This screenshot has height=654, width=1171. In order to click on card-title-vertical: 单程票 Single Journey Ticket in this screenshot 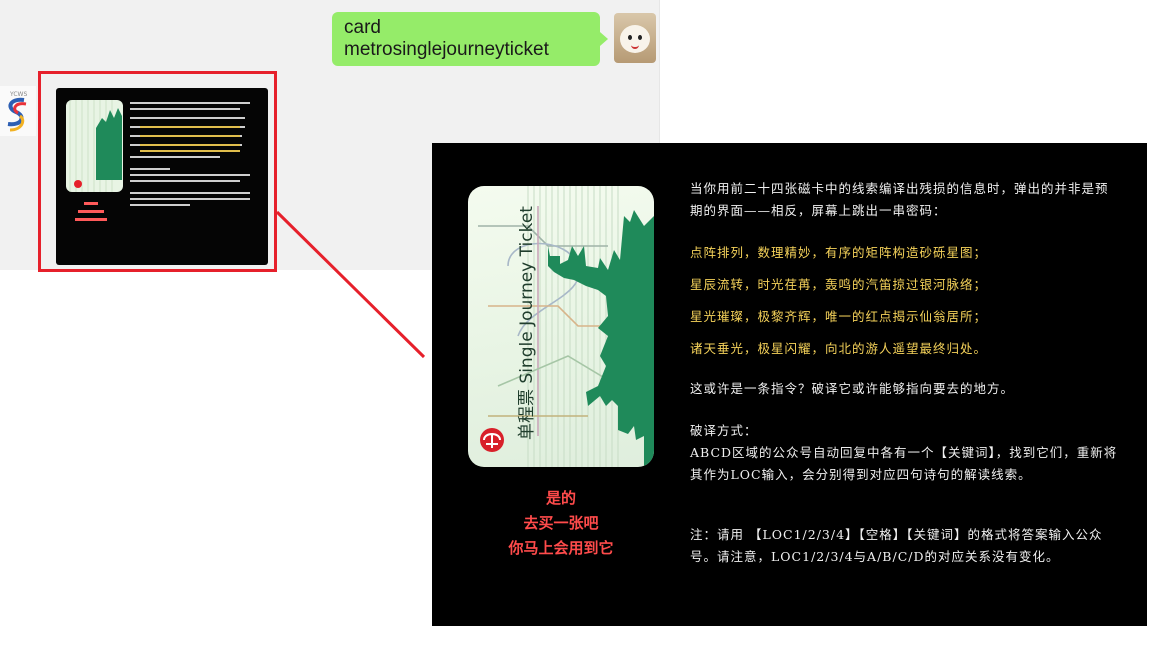, I will do `click(527, 323)`.